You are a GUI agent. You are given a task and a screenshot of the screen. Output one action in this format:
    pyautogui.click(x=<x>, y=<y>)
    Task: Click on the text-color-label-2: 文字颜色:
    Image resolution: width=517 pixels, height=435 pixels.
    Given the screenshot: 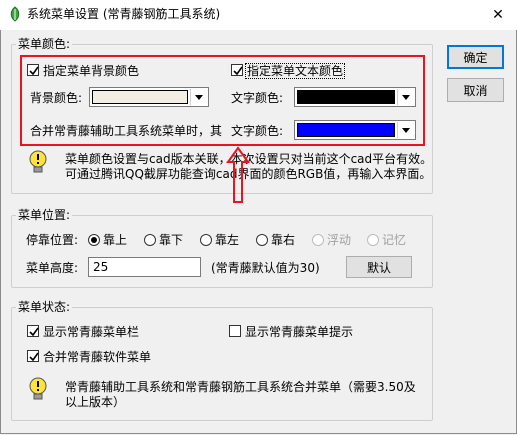 What is the action you would take?
    pyautogui.click(x=257, y=131)
    